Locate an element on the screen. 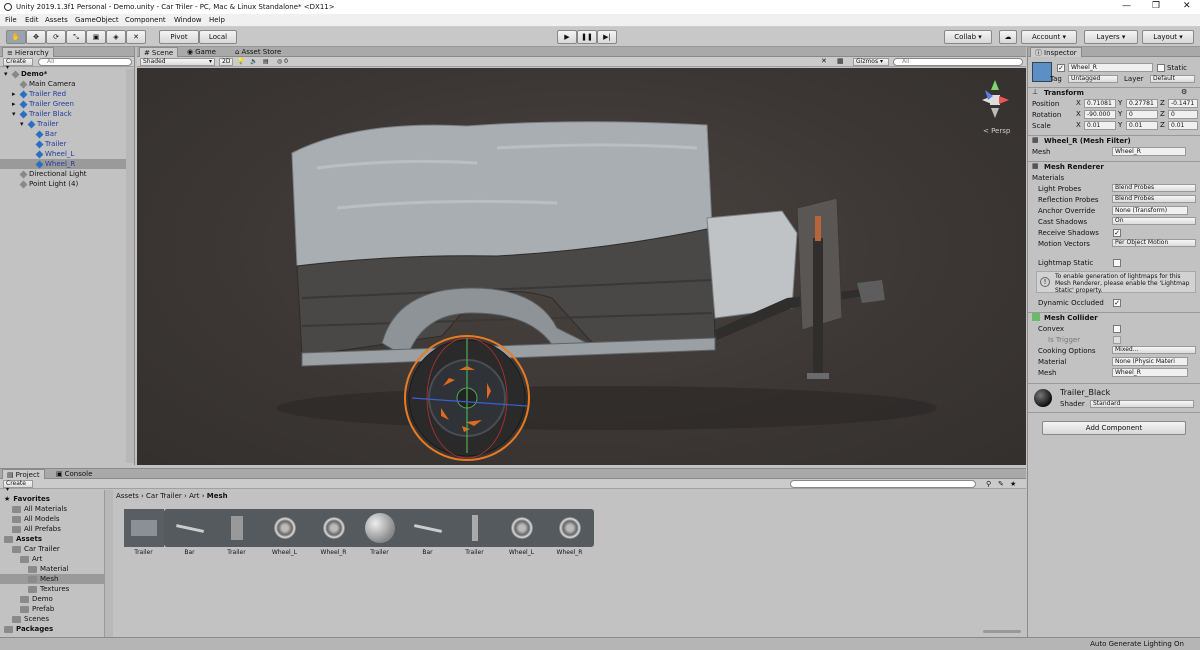 The height and width of the screenshot is (650, 1200). project-tree-item: All Prefabs is located at coordinates (36, 529).